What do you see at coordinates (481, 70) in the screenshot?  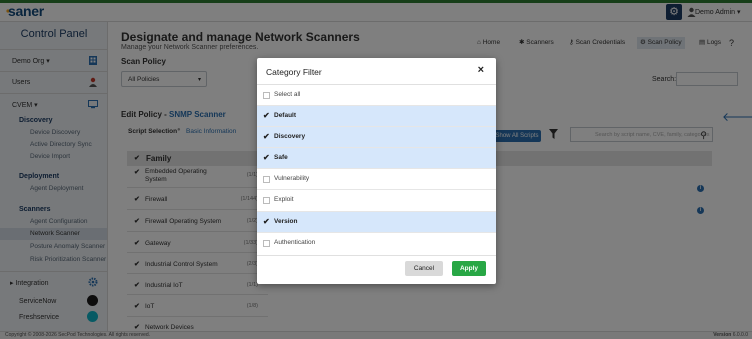 I see `close-icon: ×` at bounding box center [481, 70].